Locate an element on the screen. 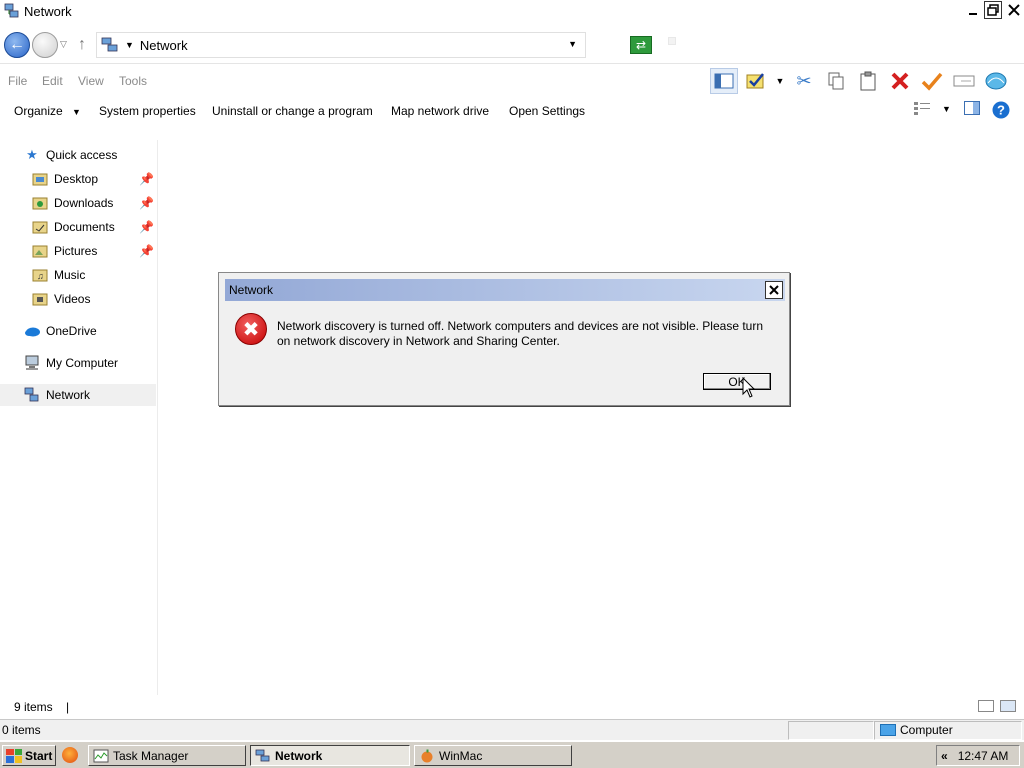  details-view-button is located at coordinates (986, 706).